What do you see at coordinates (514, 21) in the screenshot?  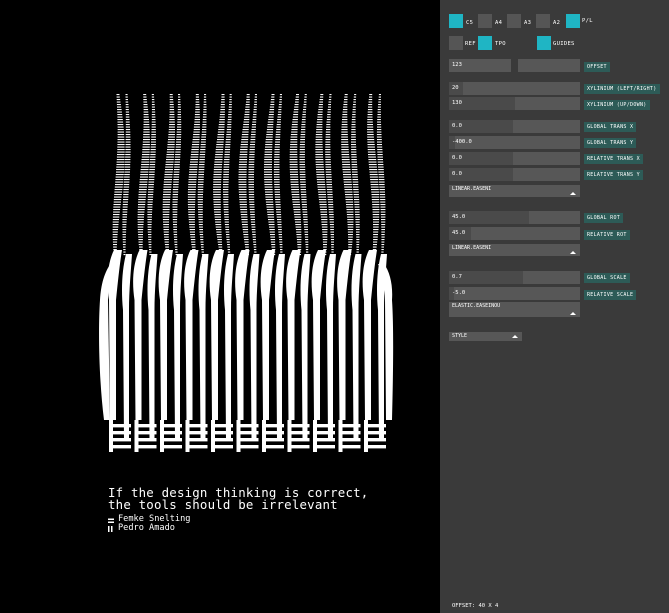 I see `format-a3-toggle` at bounding box center [514, 21].